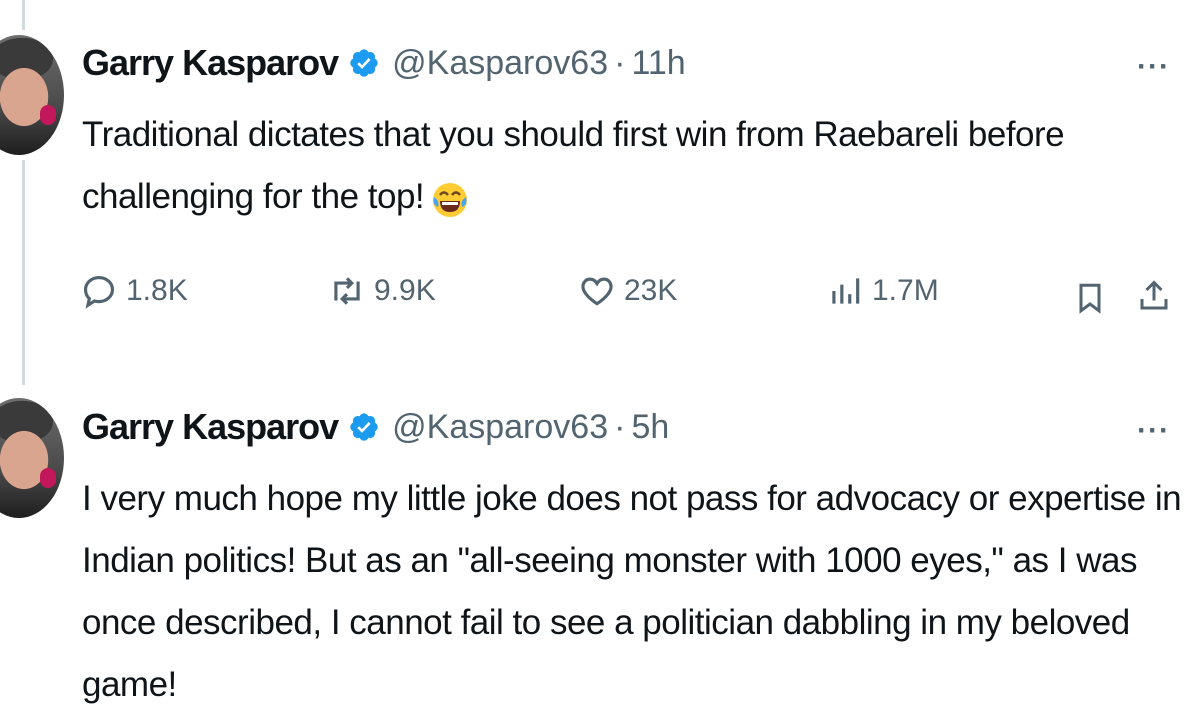 This screenshot has height=716, width=1200. Describe the element at coordinates (347, 291) in the screenshot. I see `repost-icon` at that location.